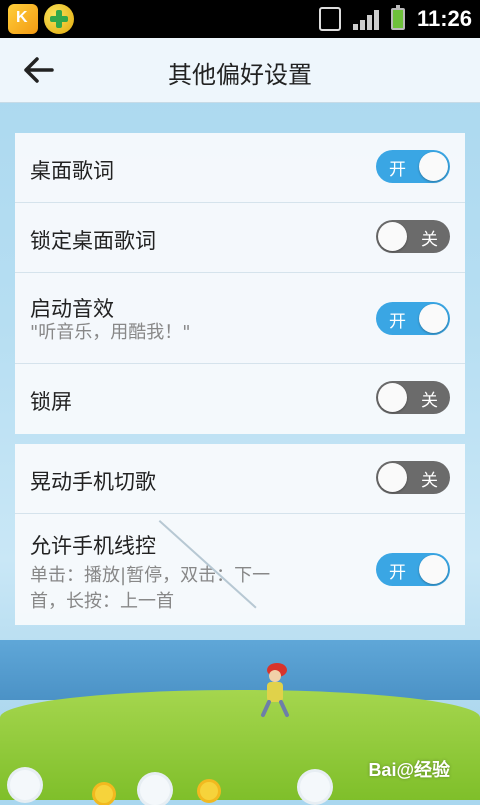 The height and width of the screenshot is (805, 480). What do you see at coordinates (413, 477) in the screenshot?
I see `shake-switch-toggle: 关` at bounding box center [413, 477].